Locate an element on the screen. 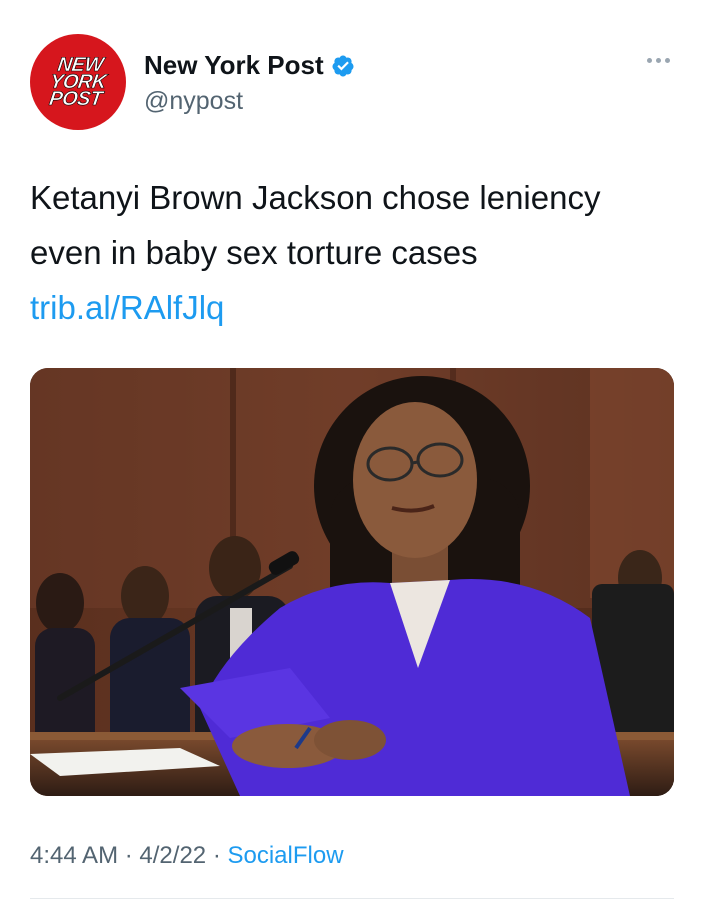 This screenshot has width=704, height=900. avatar: NEW YORK POST is located at coordinates (78, 82).